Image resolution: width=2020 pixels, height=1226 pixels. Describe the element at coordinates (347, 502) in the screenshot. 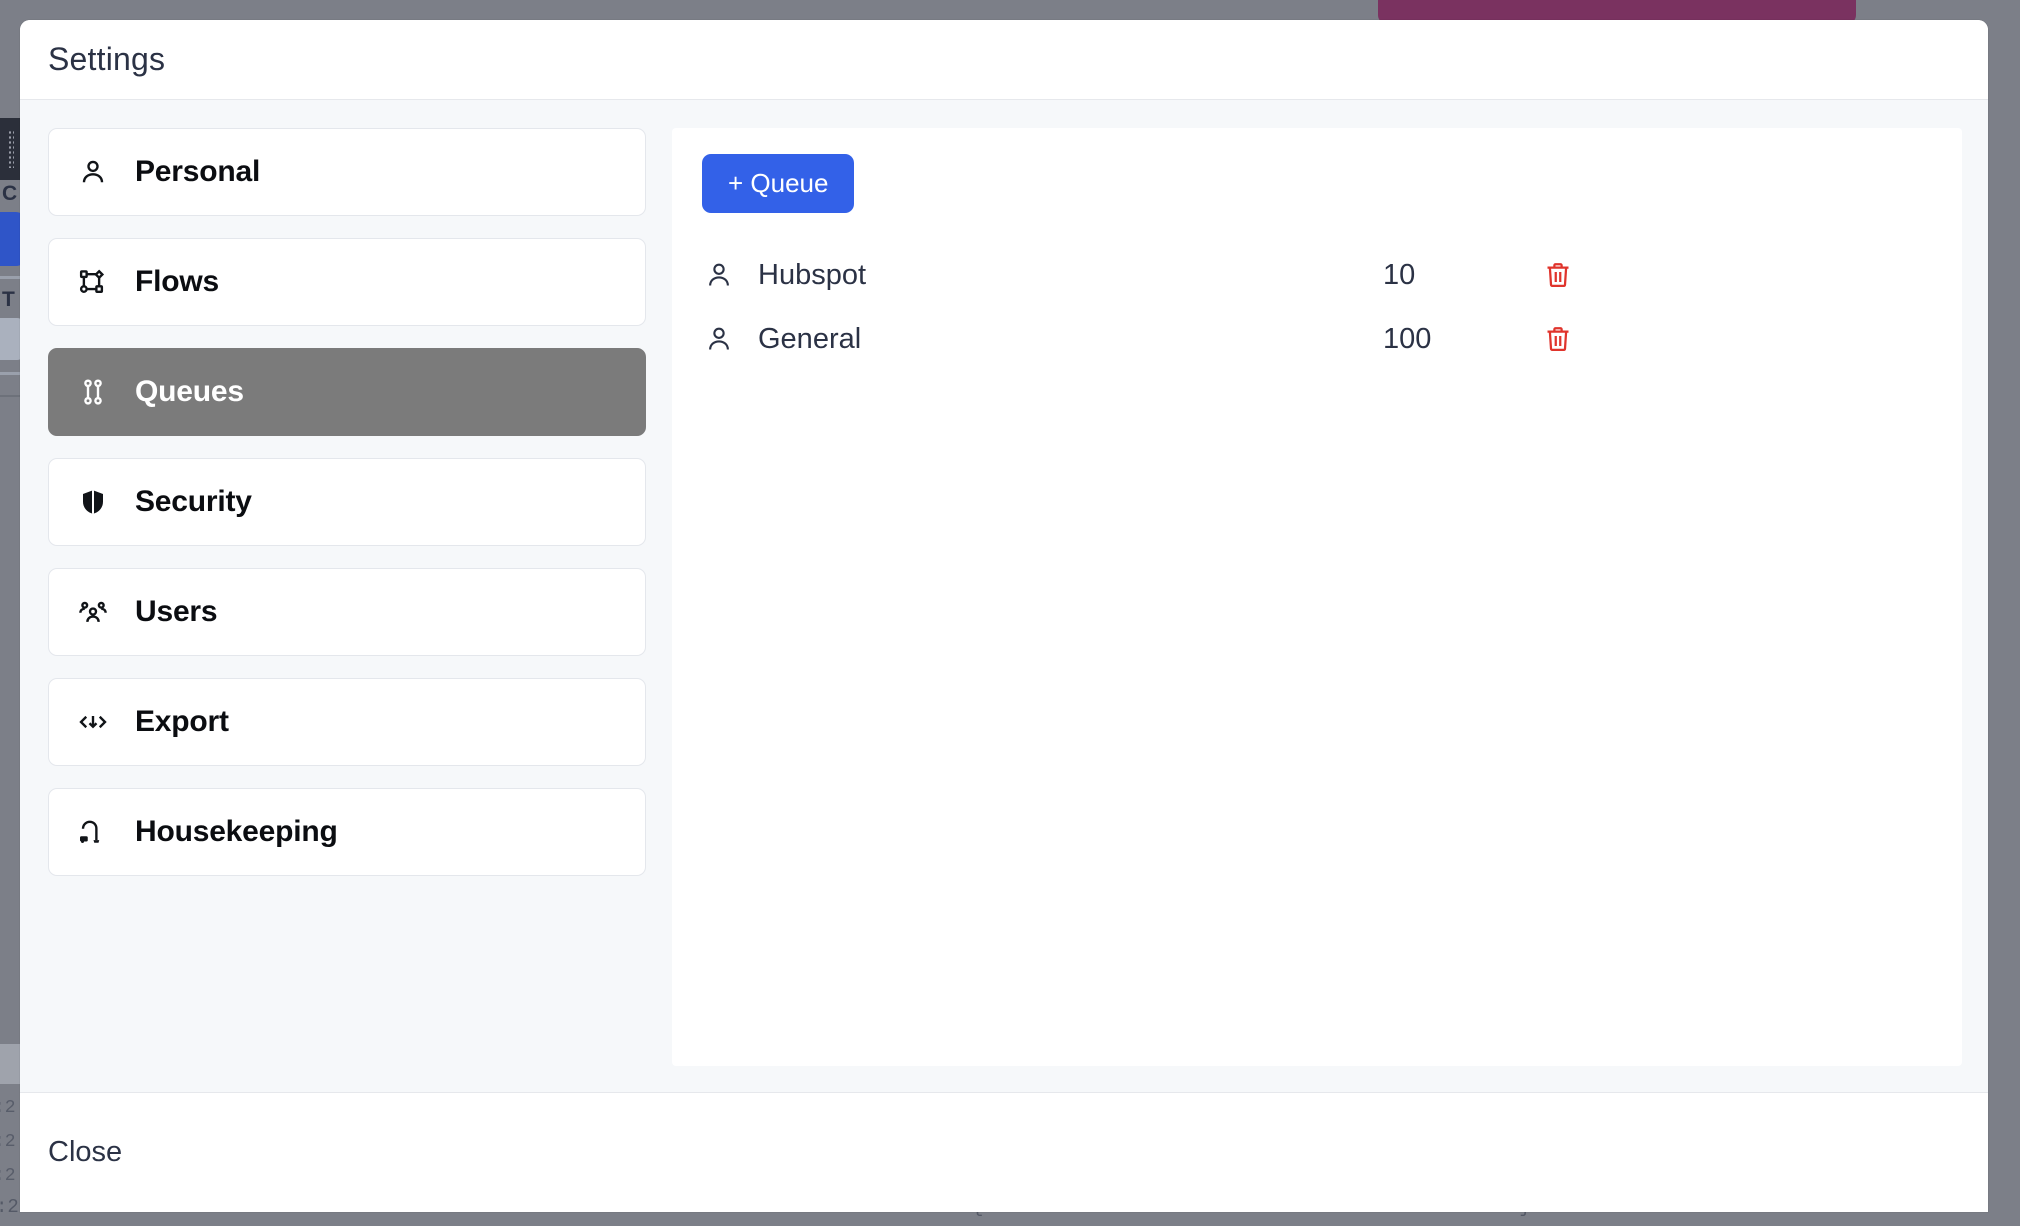

I see `sidebar-item-security: Security` at that location.